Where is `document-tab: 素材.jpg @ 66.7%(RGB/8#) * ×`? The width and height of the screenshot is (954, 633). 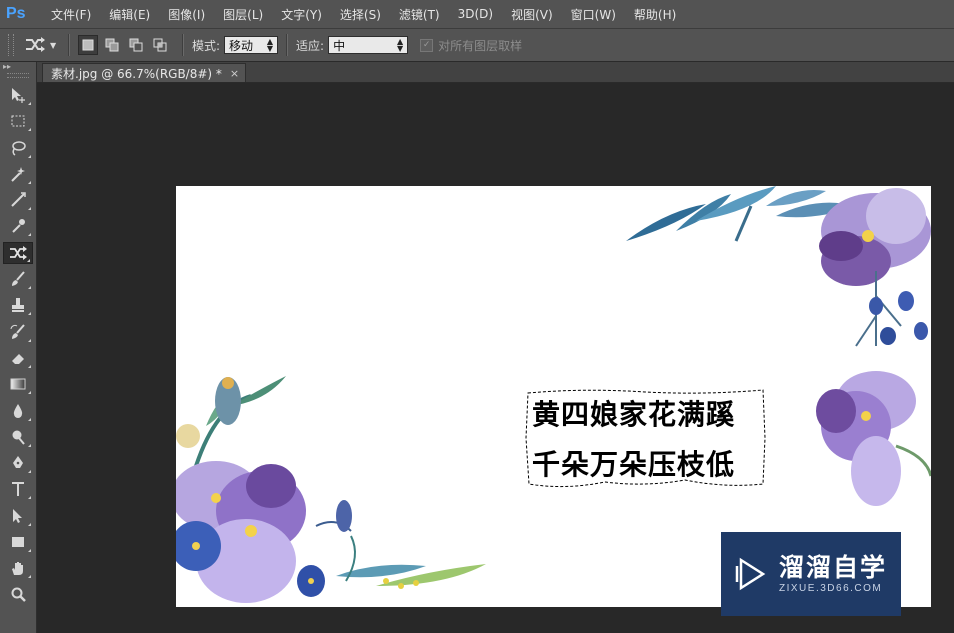 document-tab: 素材.jpg @ 66.7%(RGB/8#) * × is located at coordinates (144, 72).